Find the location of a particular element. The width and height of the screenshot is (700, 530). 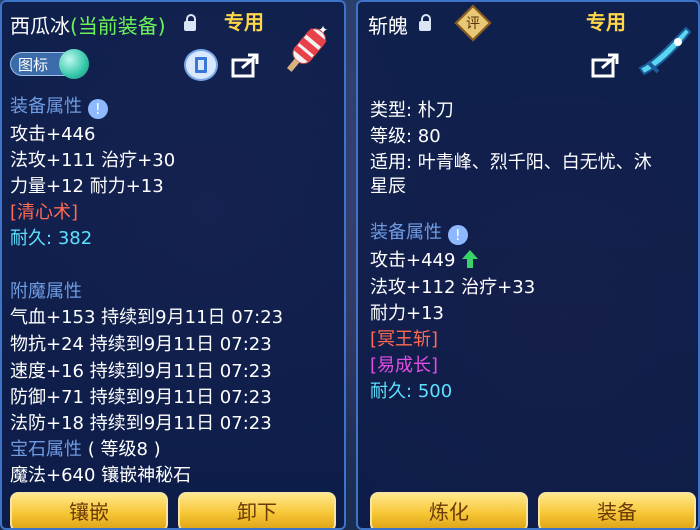

arrow-up-icon is located at coordinates (470, 259).